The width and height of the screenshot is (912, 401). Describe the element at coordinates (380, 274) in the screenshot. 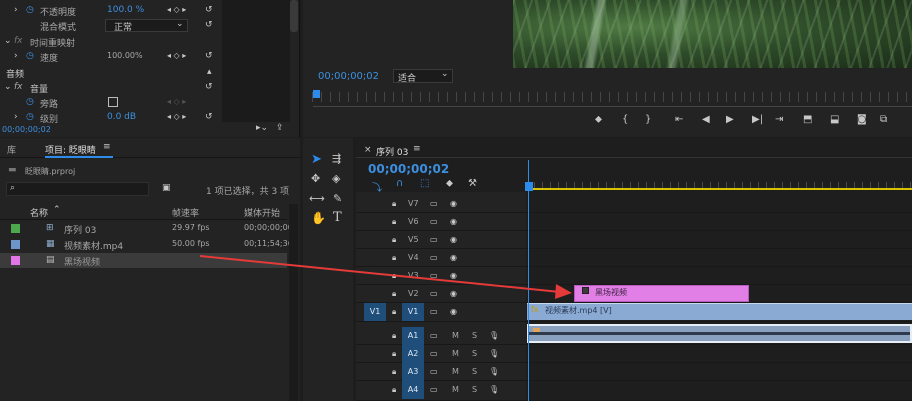

I see `arrow-shaft` at that location.